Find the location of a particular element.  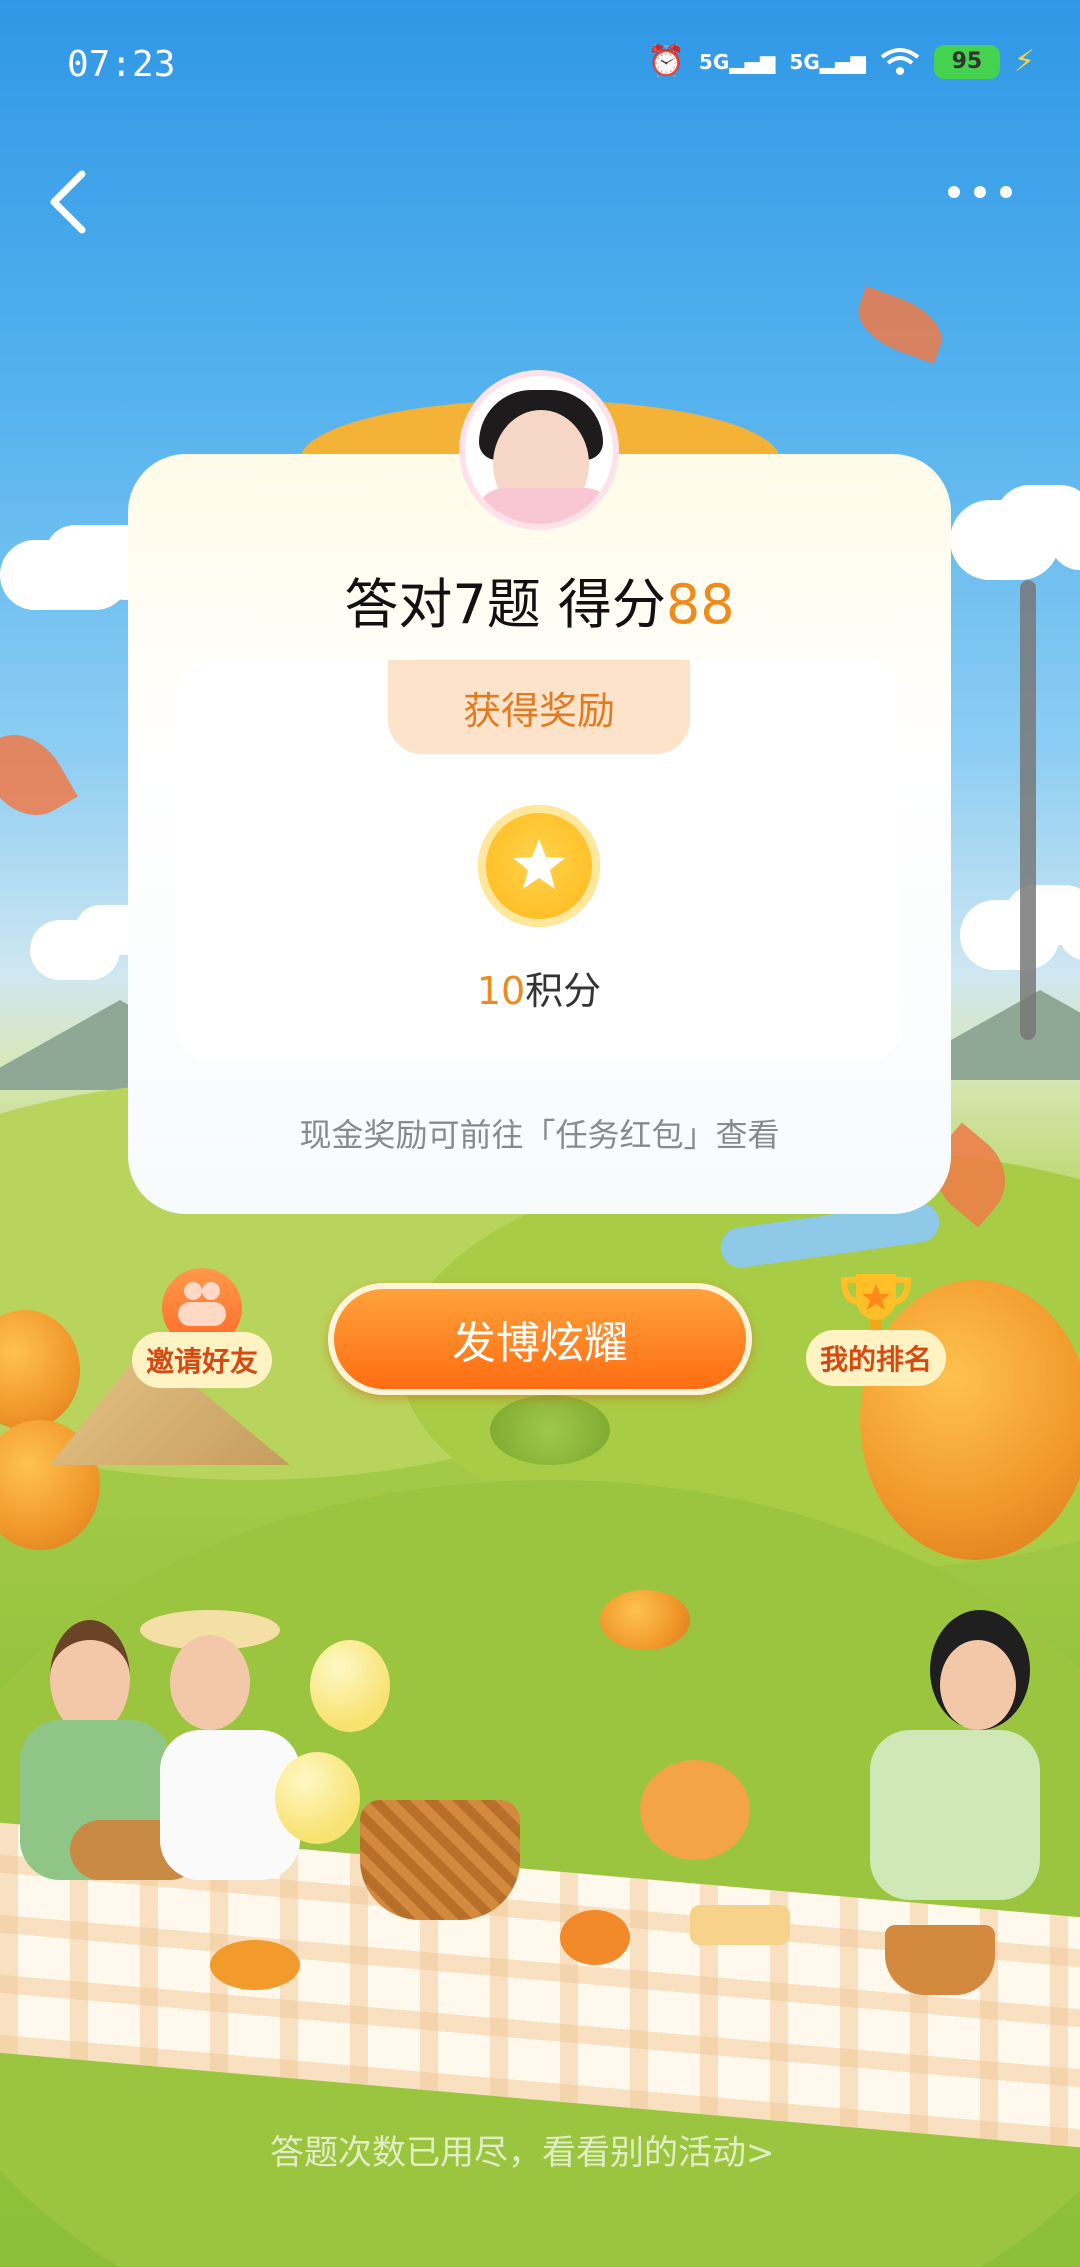

avatar-shirt is located at coordinates (544, 506).